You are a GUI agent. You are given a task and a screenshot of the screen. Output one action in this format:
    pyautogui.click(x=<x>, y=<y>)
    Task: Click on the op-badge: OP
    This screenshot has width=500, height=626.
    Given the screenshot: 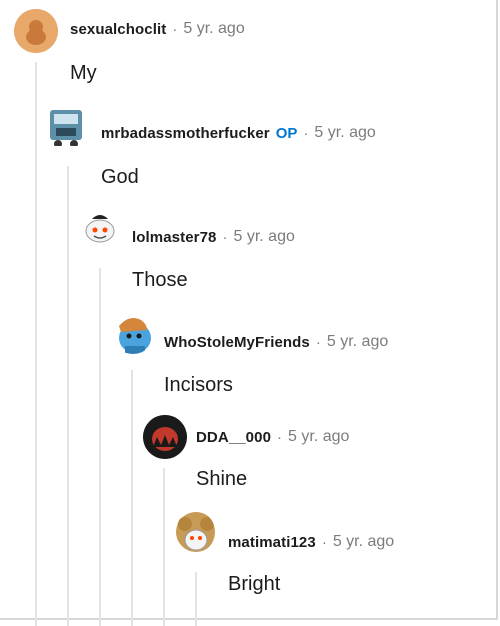 What is the action you would take?
    pyautogui.click(x=286, y=133)
    